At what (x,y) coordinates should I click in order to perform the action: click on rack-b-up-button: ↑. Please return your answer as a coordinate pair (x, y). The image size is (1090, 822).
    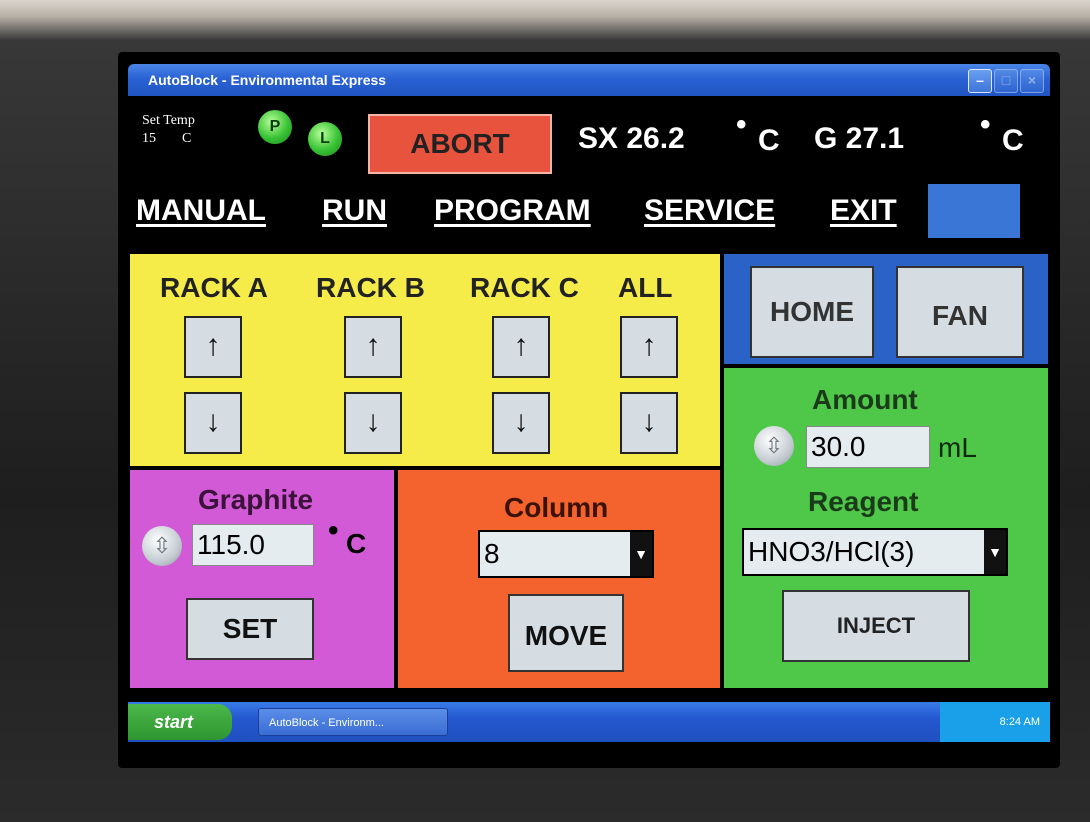
    Looking at the image, I should click on (373, 347).